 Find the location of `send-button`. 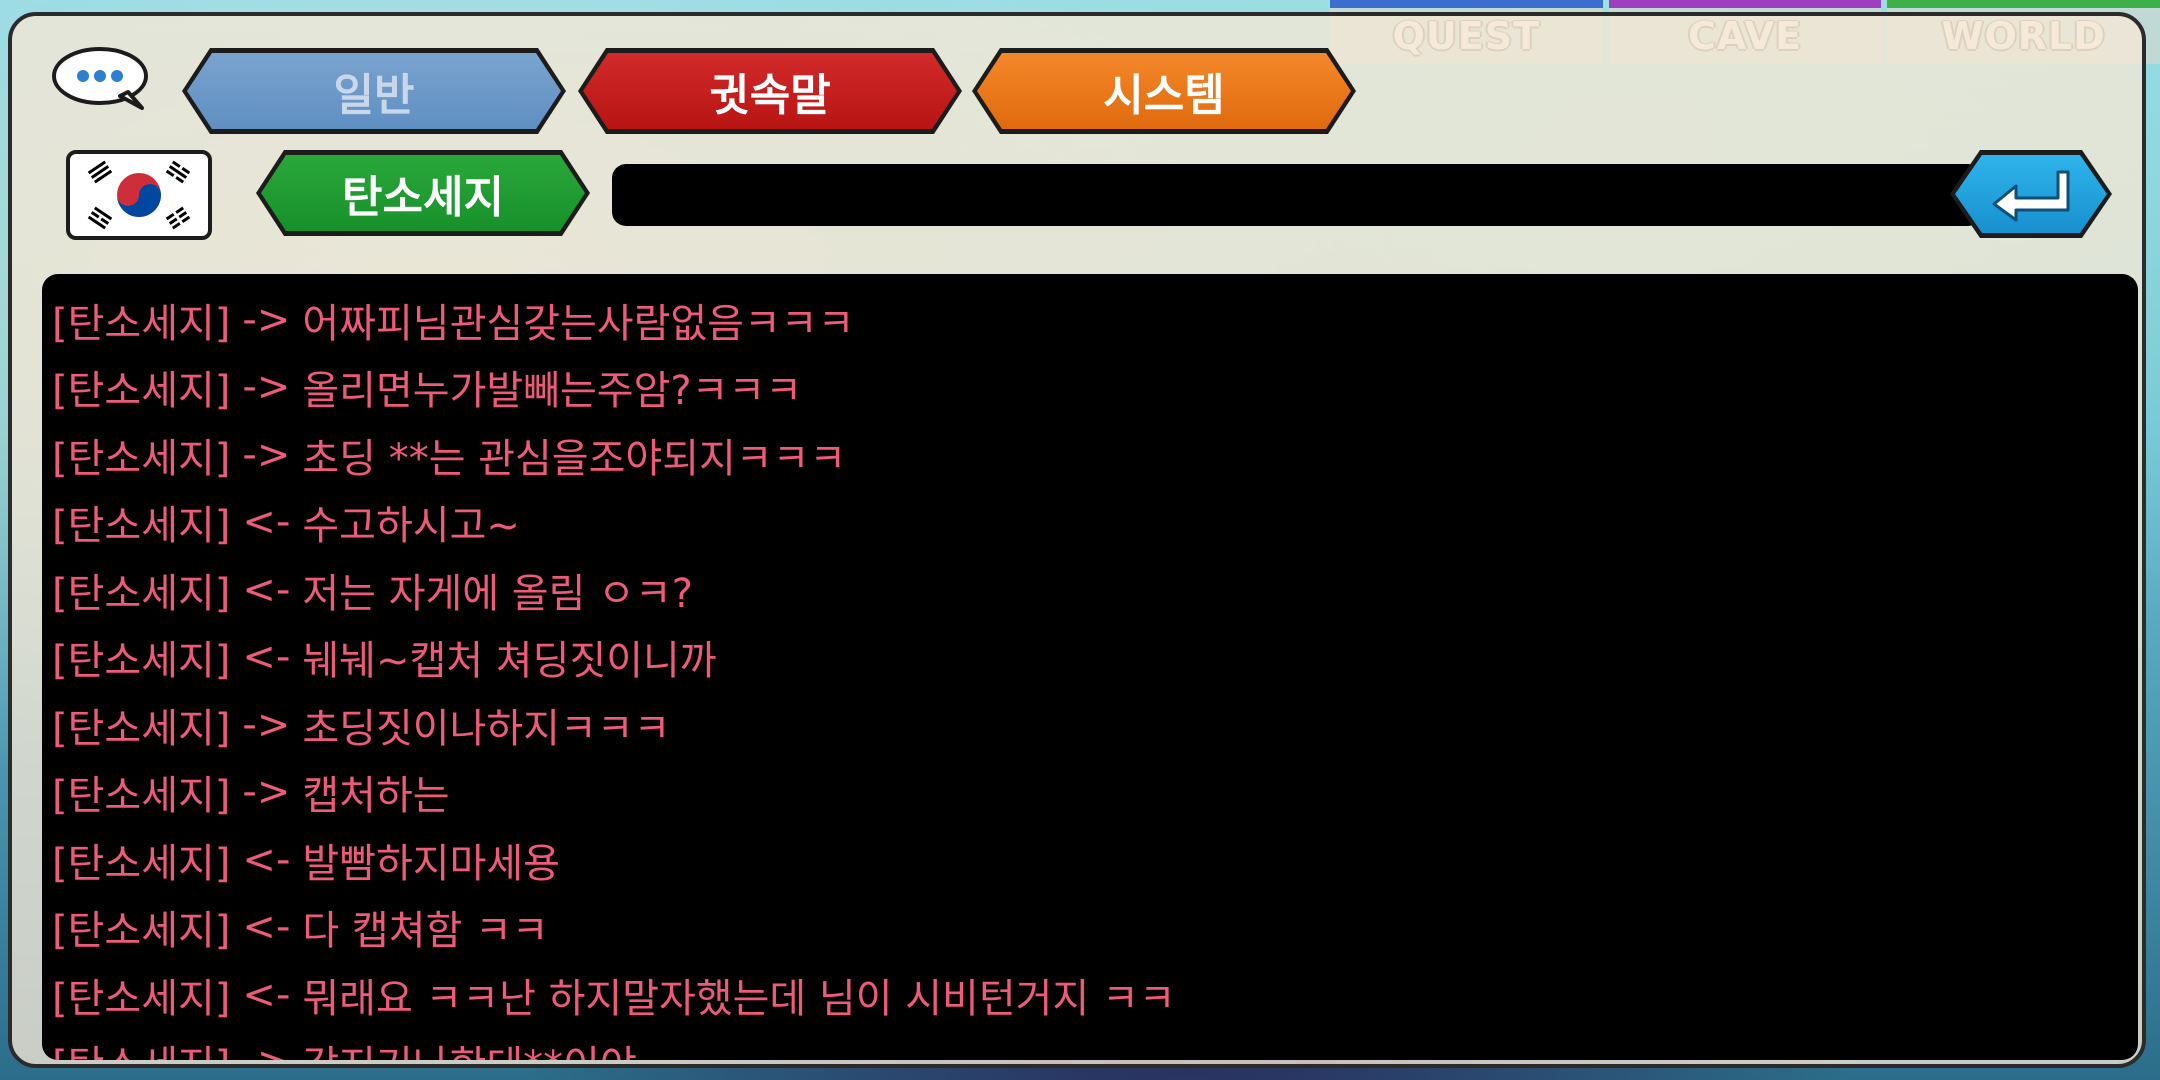

send-button is located at coordinates (2031, 194).